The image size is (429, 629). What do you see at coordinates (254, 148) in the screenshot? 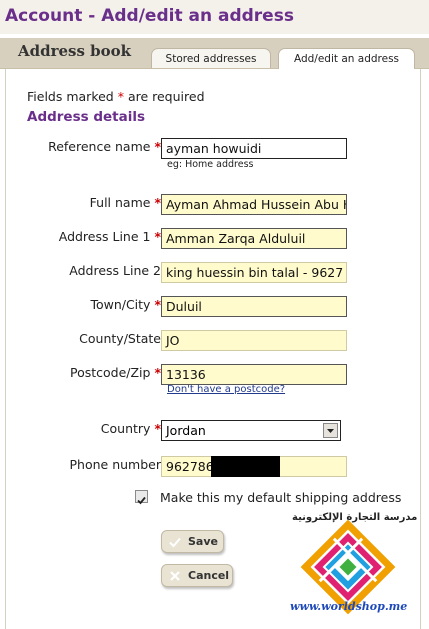
I see `reference-name-input: ayman howuidi` at bounding box center [254, 148].